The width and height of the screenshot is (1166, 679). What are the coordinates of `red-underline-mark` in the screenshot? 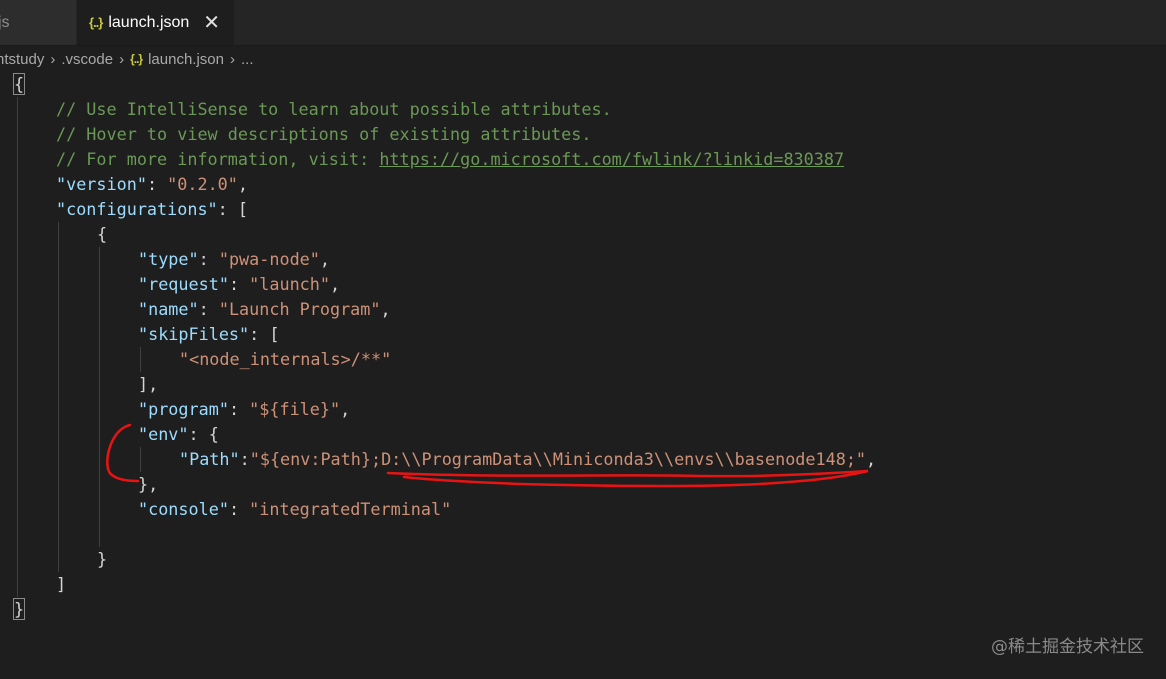 It's located at (627, 478).